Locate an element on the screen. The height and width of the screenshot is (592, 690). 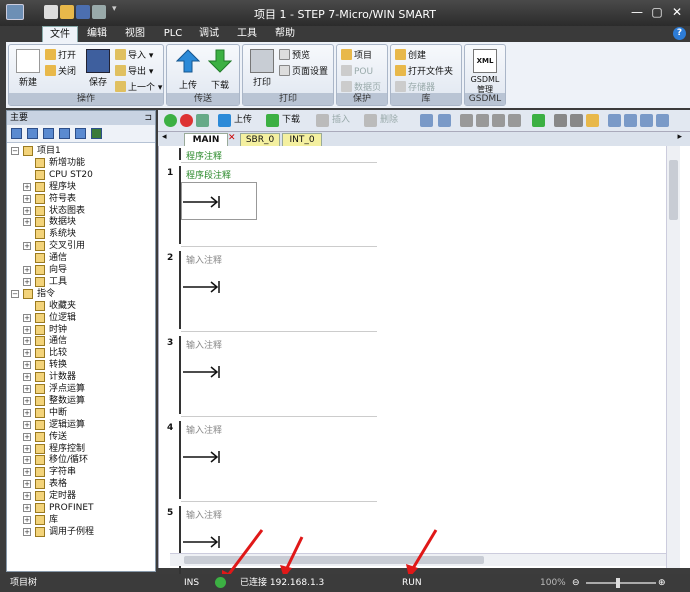
zoom-slider is located at coordinates (621, 583).